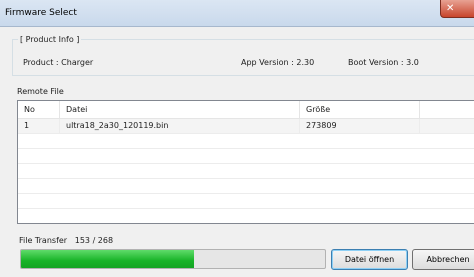 The image size is (474, 277). I want to click on row-size-cell: 273809, so click(360, 126).